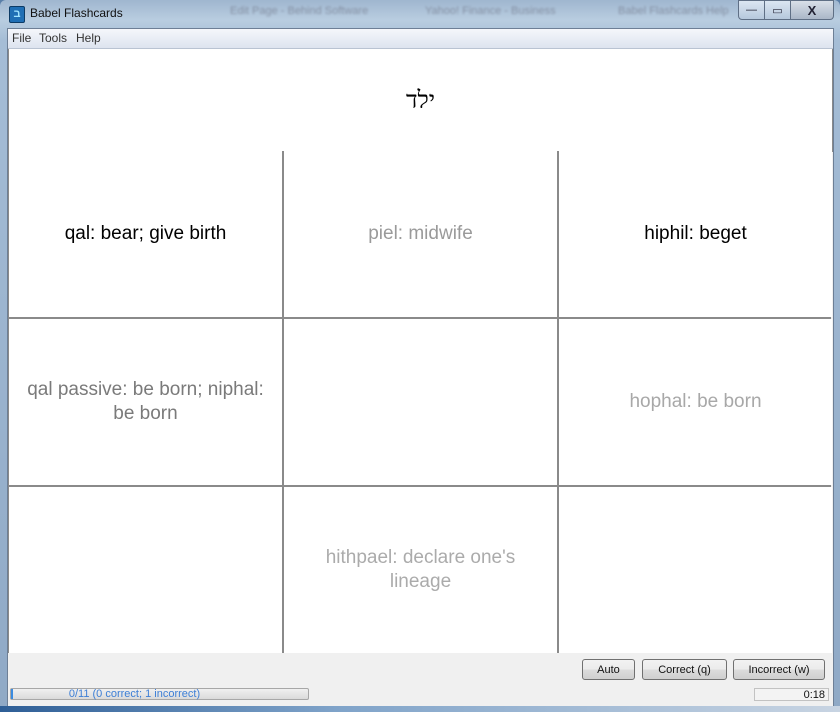  What do you see at coordinates (88, 38) in the screenshot?
I see `menu-help: Help` at bounding box center [88, 38].